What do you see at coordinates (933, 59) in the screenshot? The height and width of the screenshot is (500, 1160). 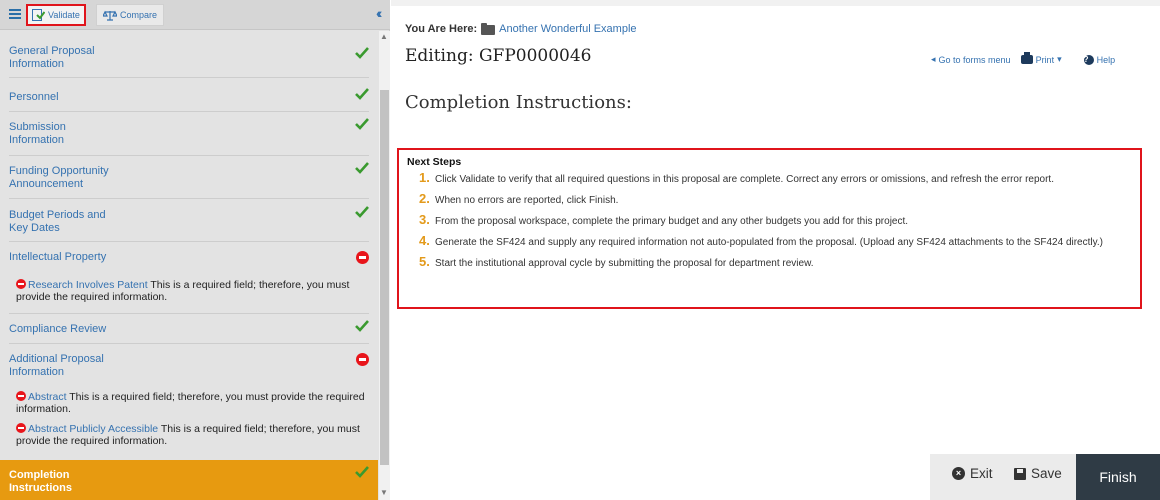 I see `caret-left-icon: ◂` at bounding box center [933, 59].